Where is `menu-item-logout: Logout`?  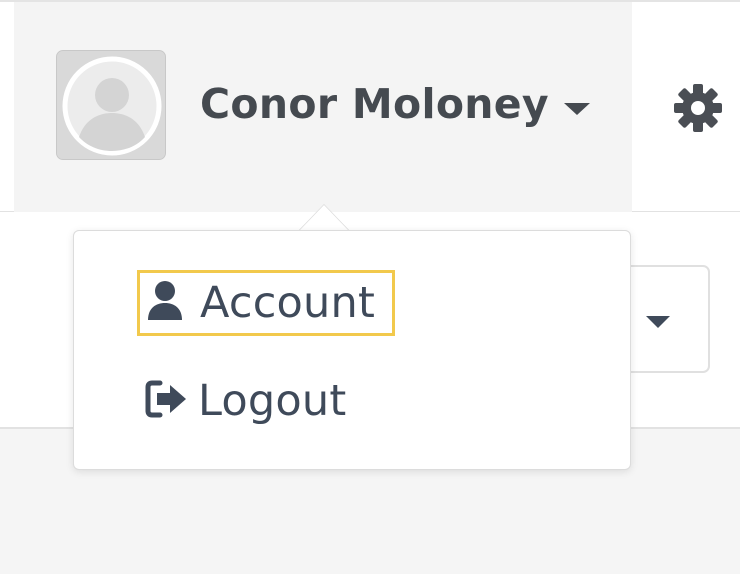 menu-item-logout: Logout is located at coordinates (245, 401).